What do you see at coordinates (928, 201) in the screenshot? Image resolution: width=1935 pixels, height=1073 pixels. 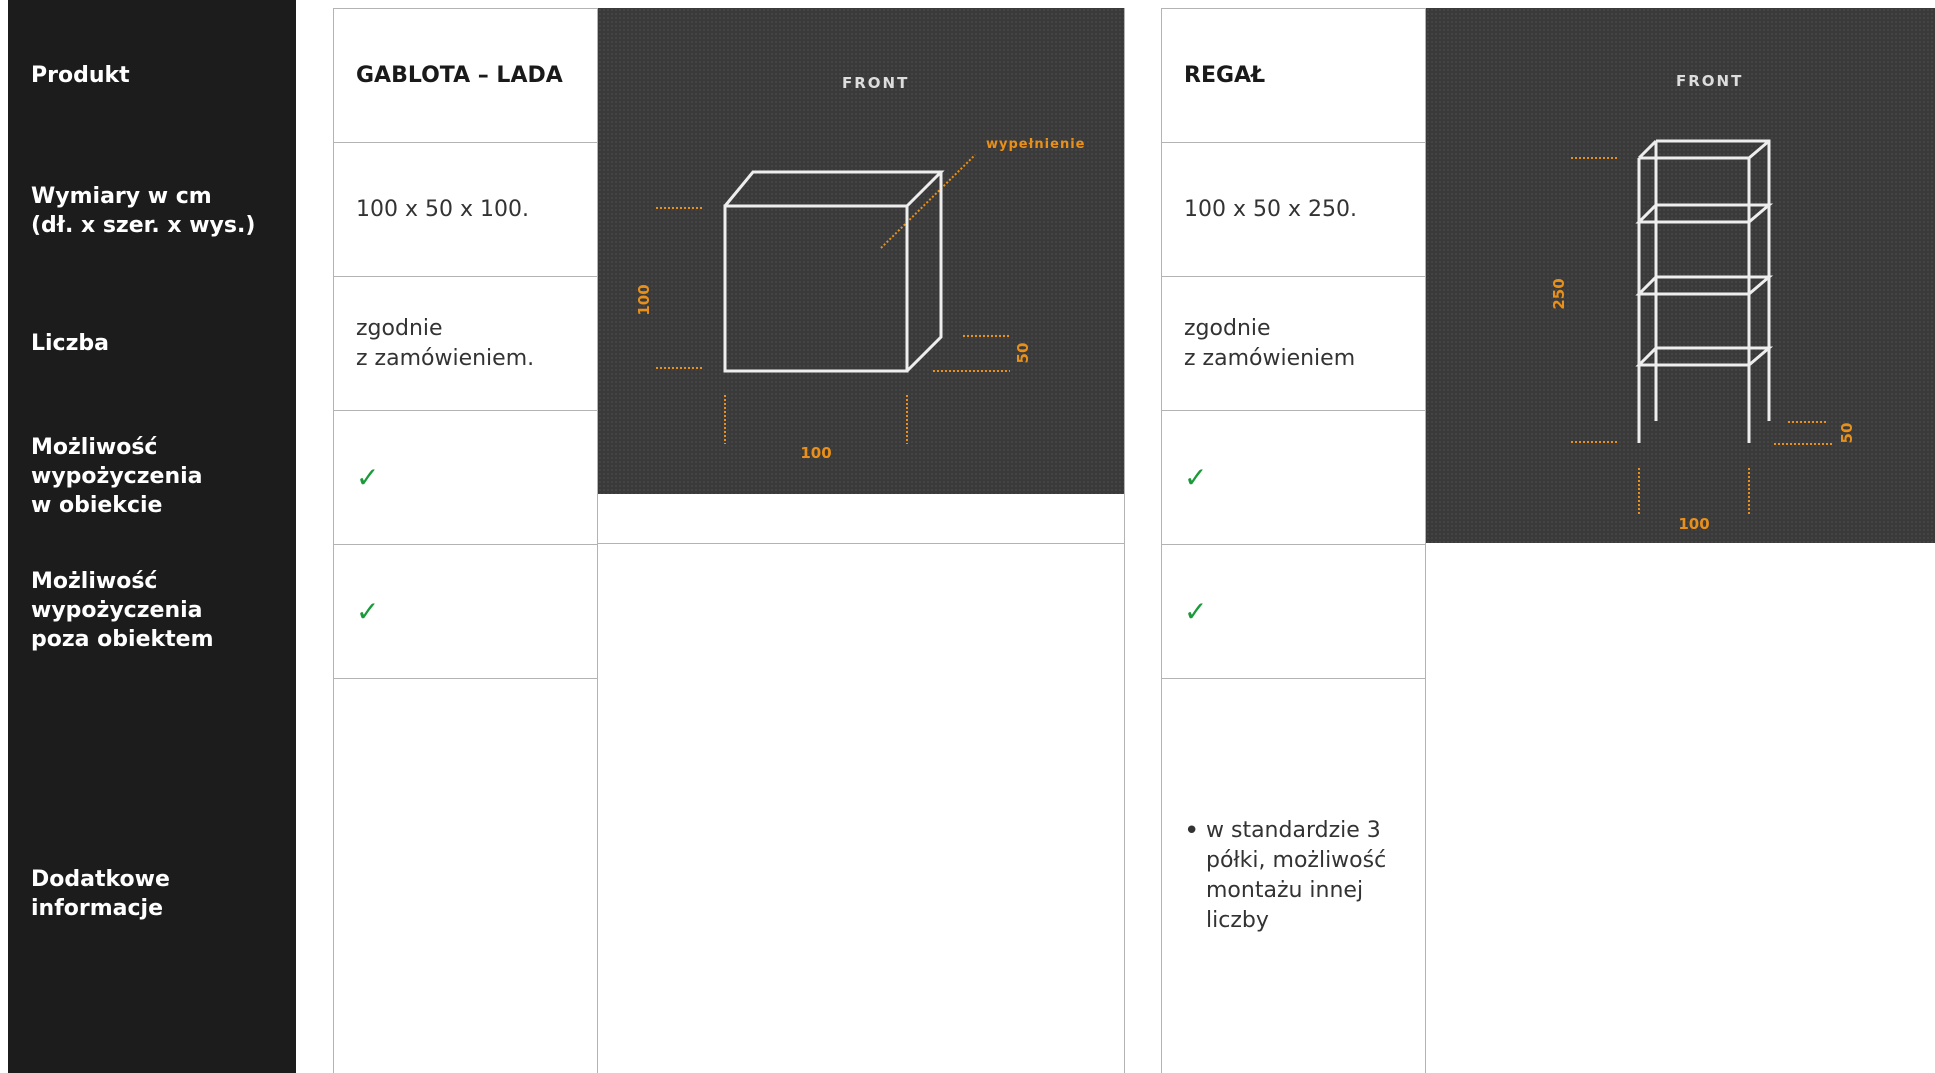 I see `fill-pointer-line` at bounding box center [928, 201].